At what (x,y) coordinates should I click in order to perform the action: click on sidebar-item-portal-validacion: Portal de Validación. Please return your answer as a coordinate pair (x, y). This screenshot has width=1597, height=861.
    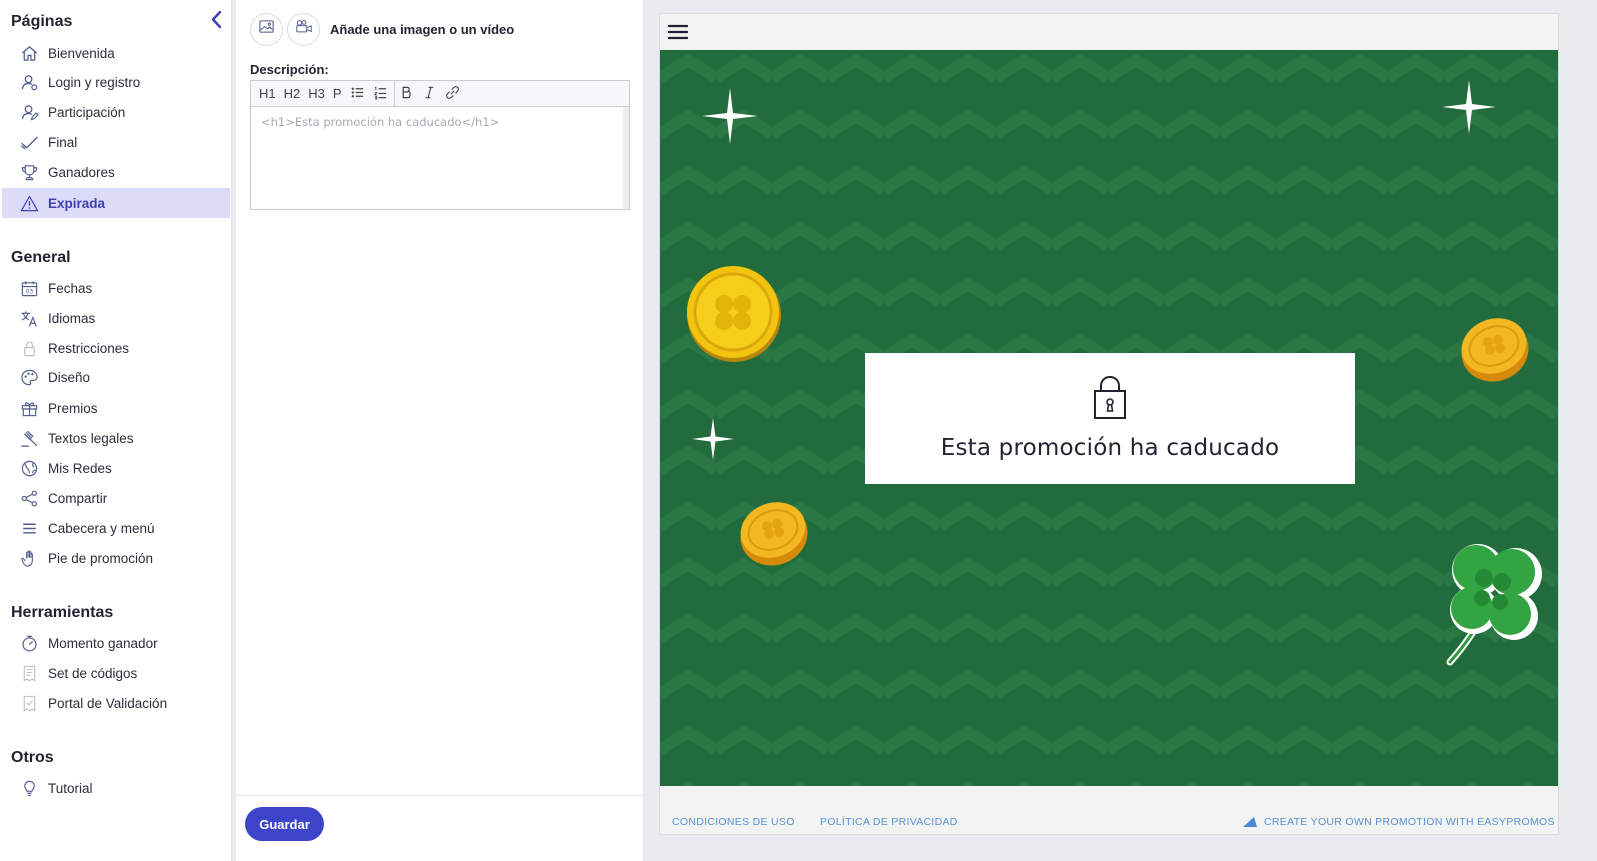
    Looking at the image, I should click on (116, 703).